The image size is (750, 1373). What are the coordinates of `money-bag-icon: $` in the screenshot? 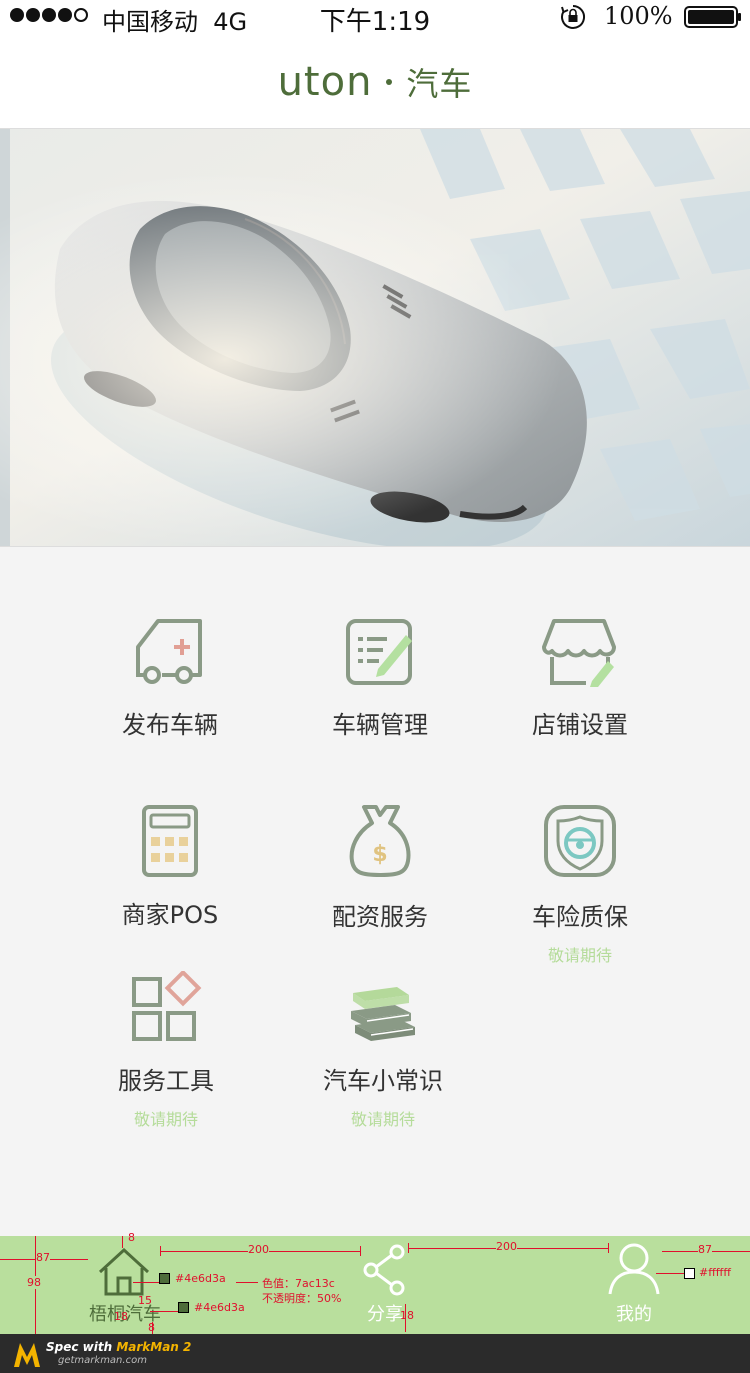 It's located at (380, 841).